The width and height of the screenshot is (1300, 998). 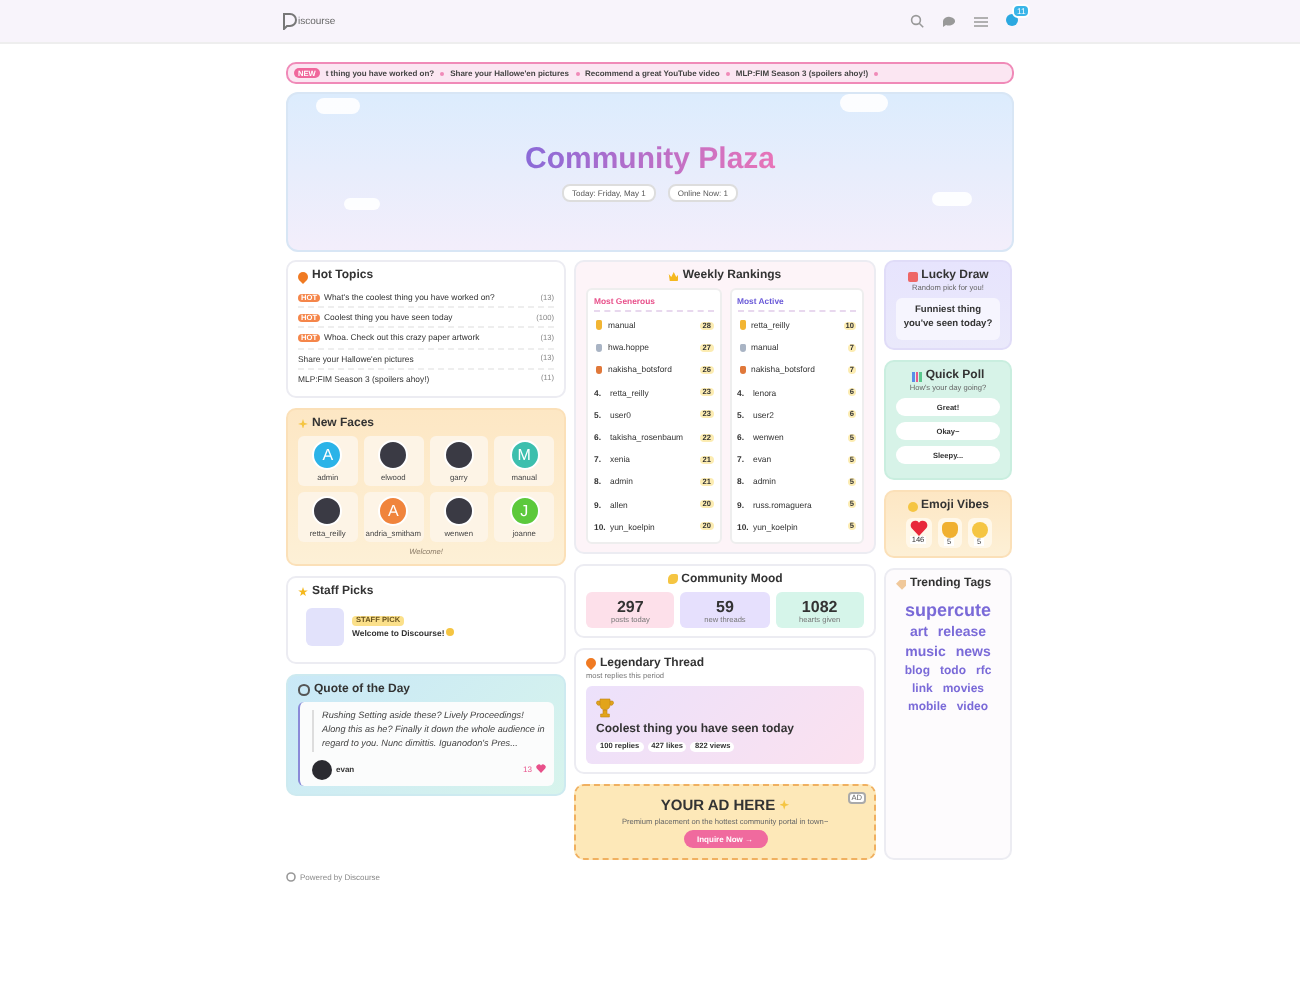 What do you see at coordinates (650, 159) in the screenshot?
I see `hero-title: Community Plaza` at bounding box center [650, 159].